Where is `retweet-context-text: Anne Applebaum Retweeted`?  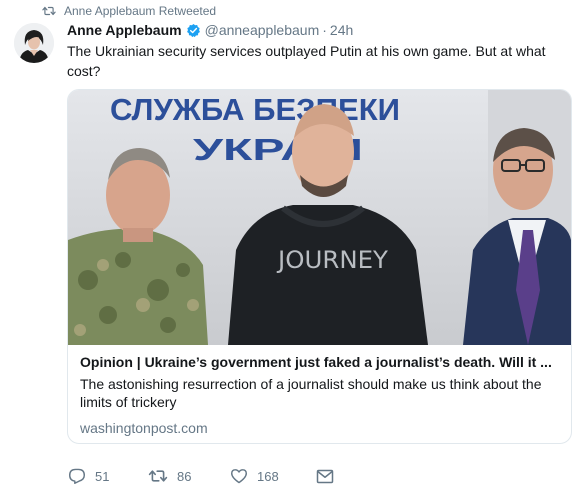
retweet-context-text: Anne Applebaum Retweeted is located at coordinates (140, 11).